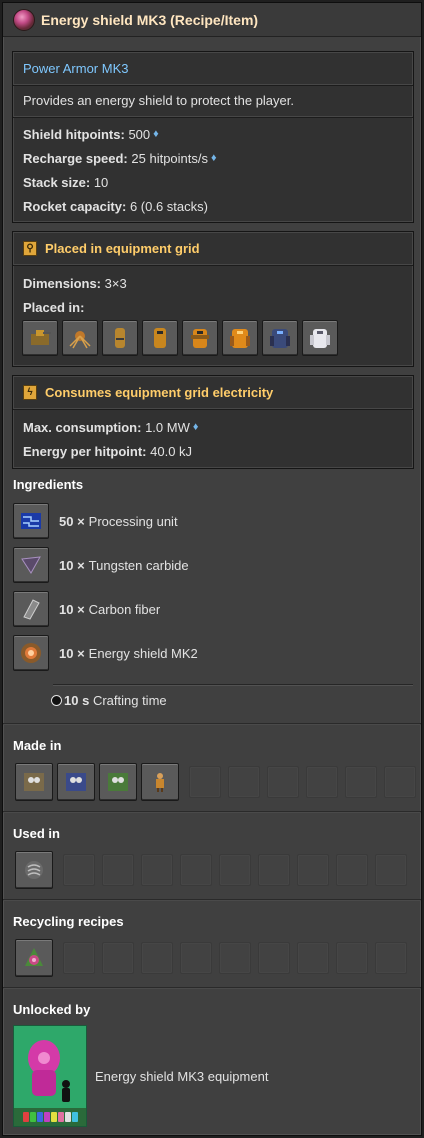  What do you see at coordinates (139, 134) in the screenshot?
I see `stat-value: 500` at bounding box center [139, 134].